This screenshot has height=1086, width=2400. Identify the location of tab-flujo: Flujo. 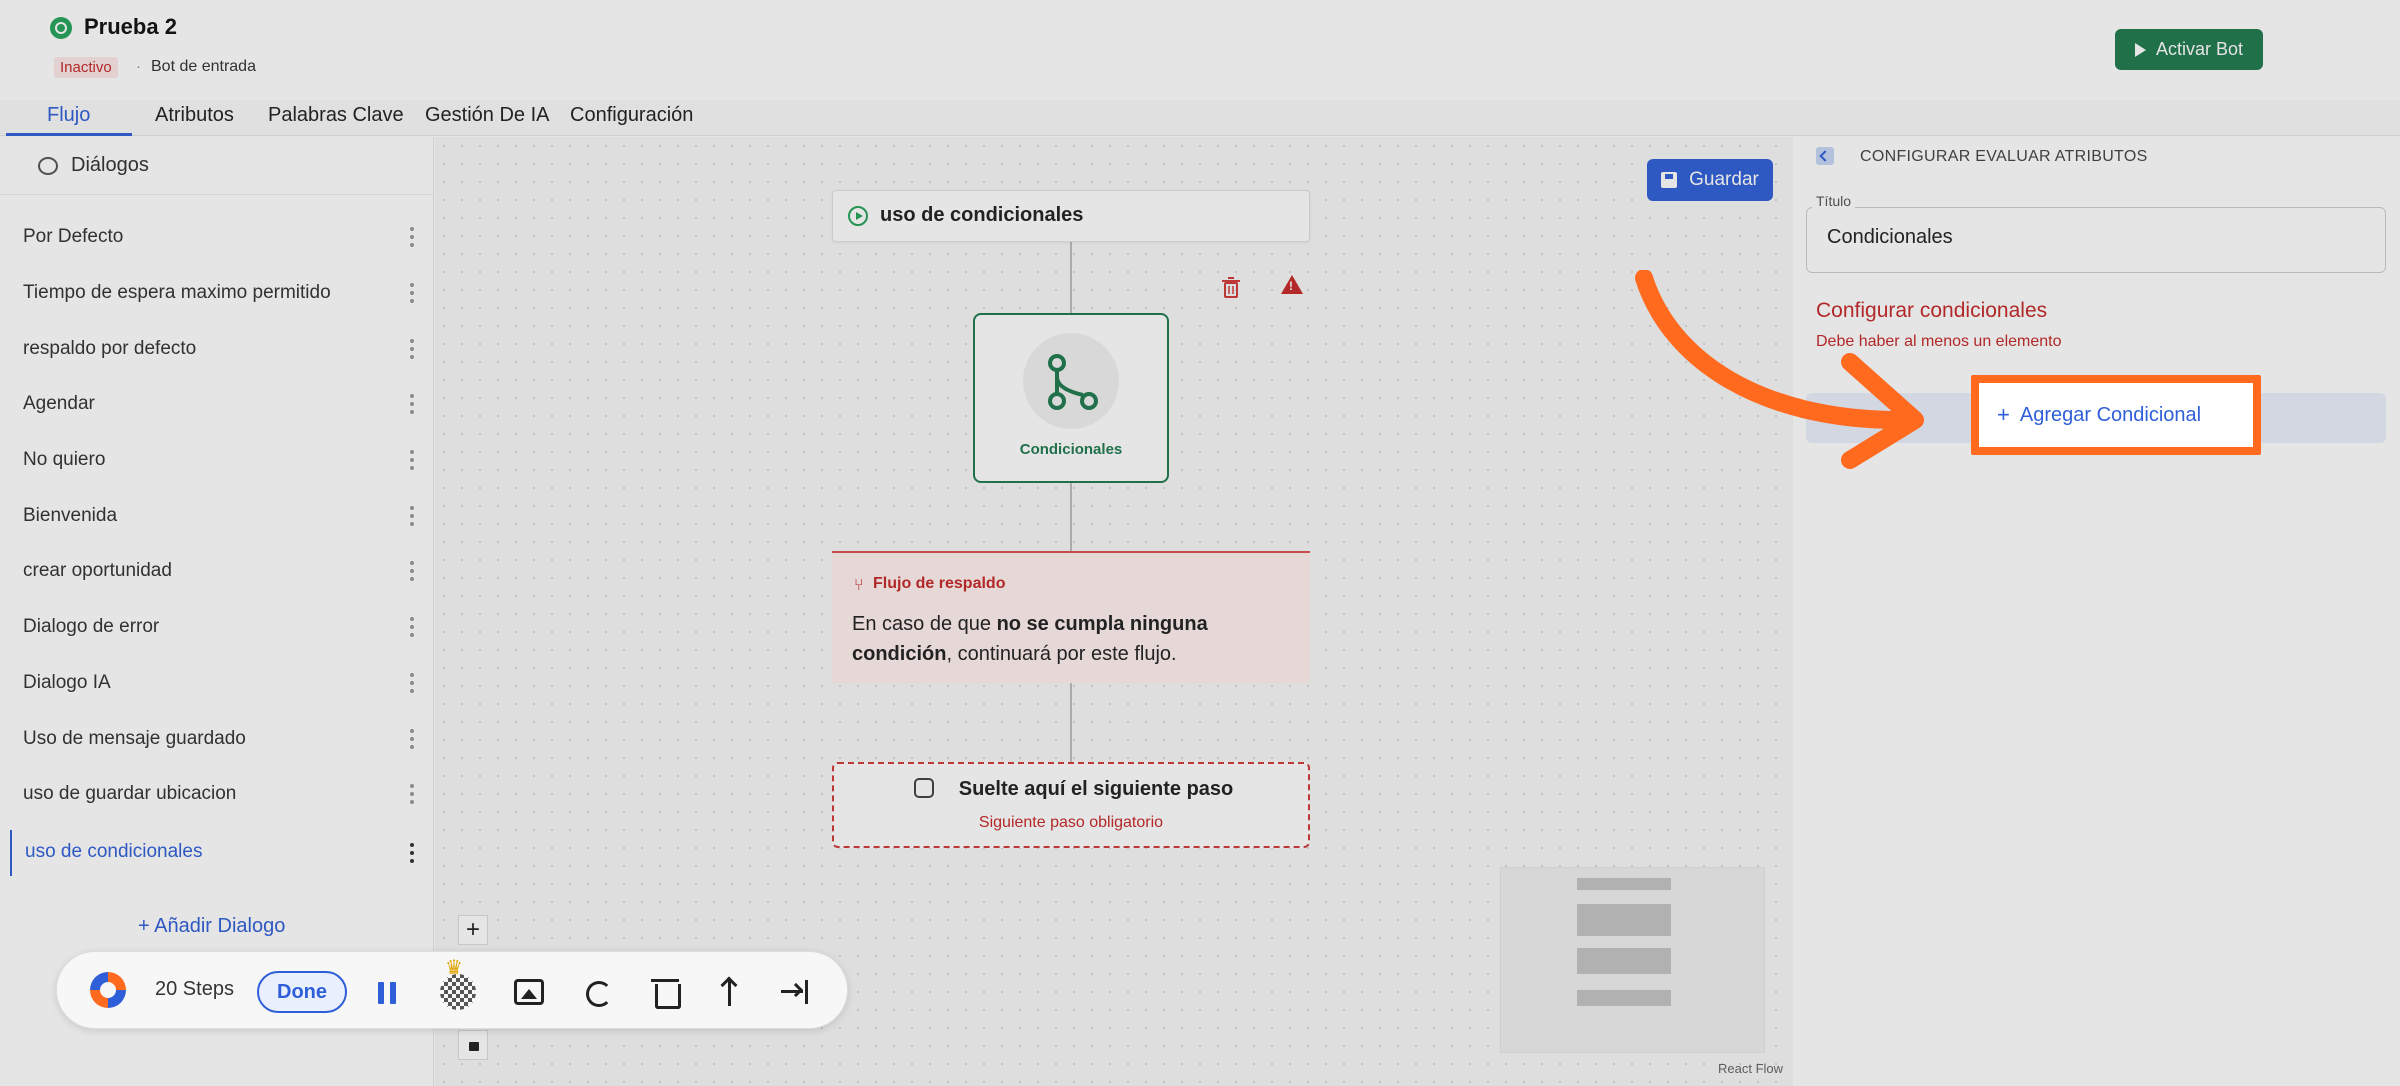
(69, 120).